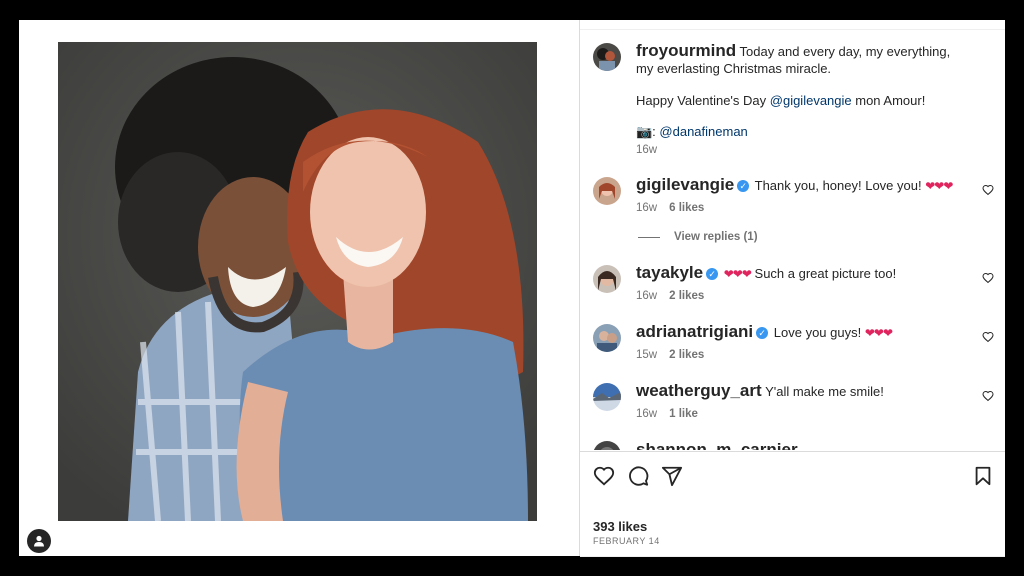  I want to click on comment-likes: 1 like, so click(683, 414).